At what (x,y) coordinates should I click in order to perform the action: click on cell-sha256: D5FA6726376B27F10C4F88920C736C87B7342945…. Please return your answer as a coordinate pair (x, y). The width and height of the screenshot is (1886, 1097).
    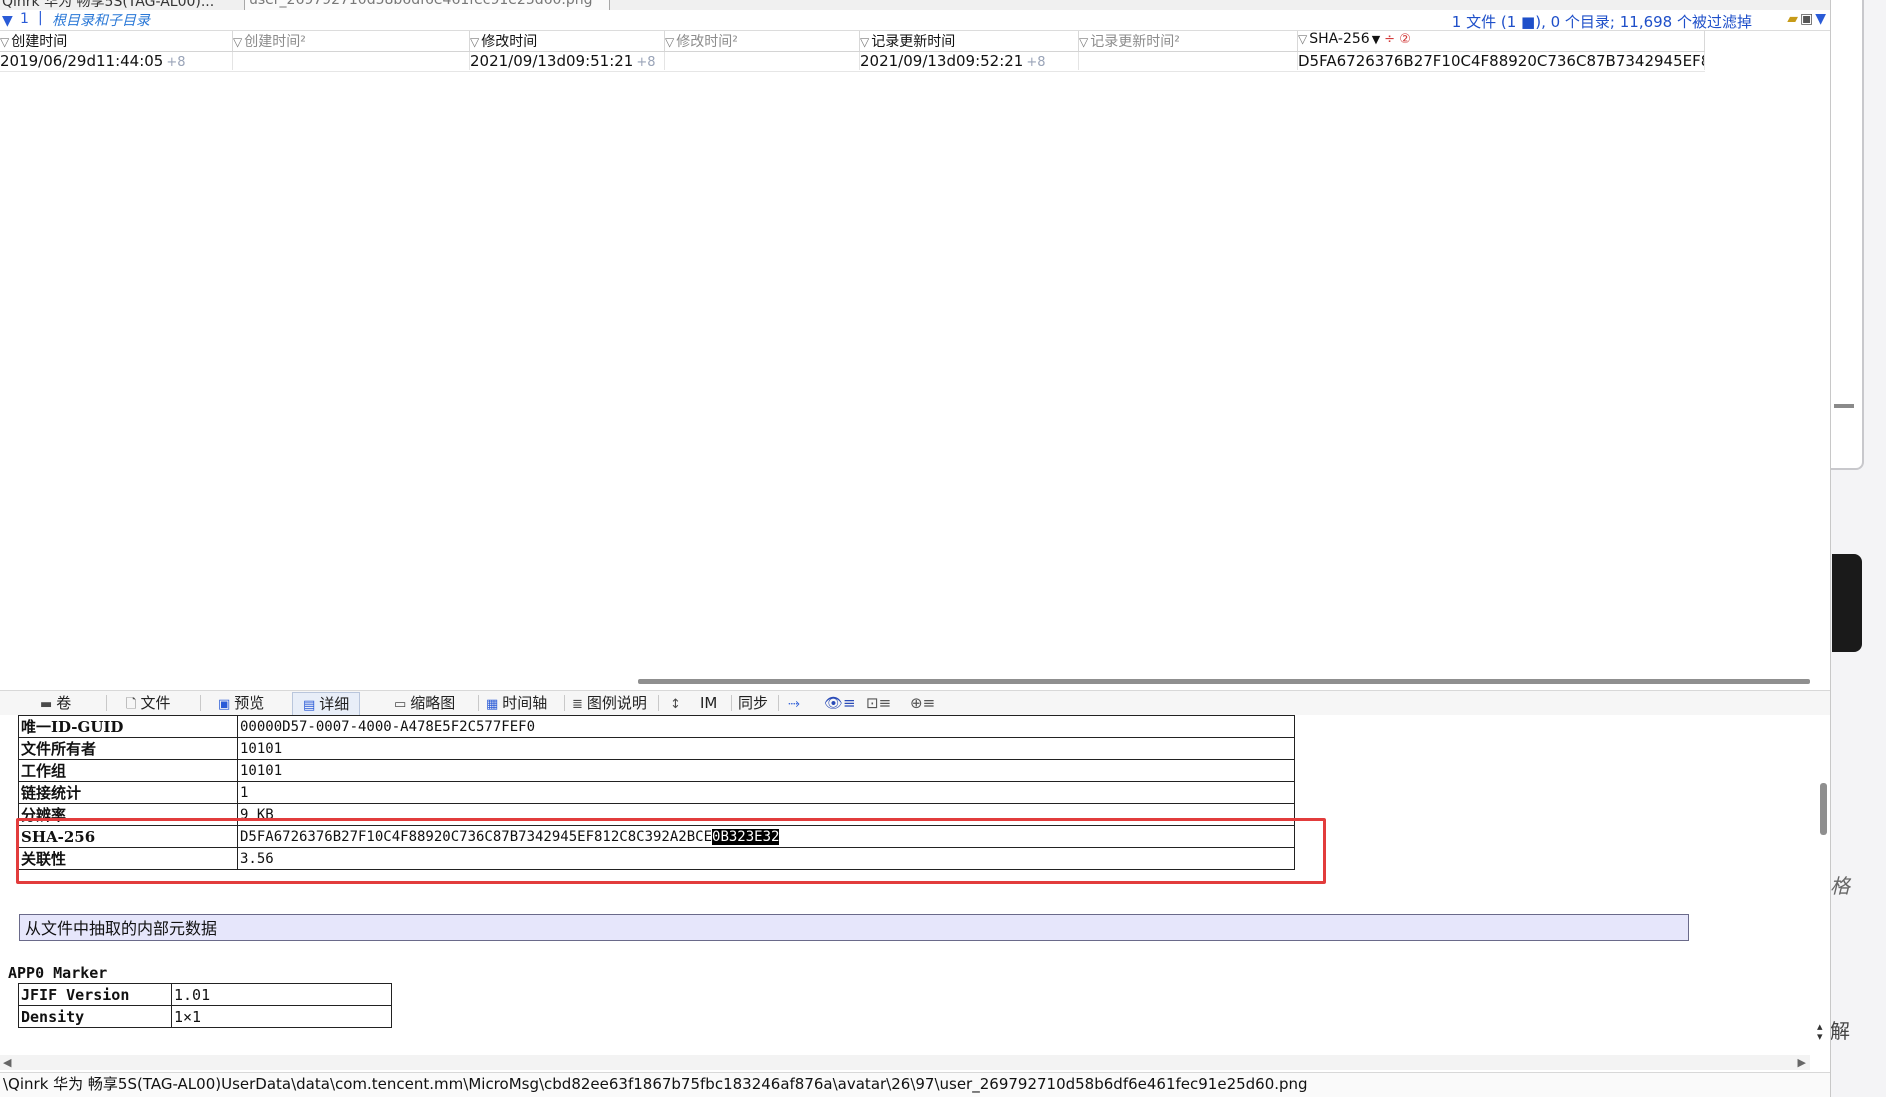
    Looking at the image, I should click on (1501, 61).